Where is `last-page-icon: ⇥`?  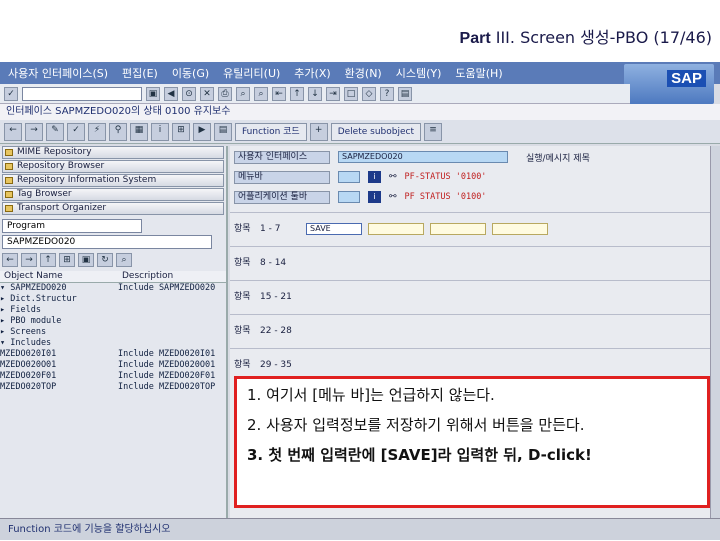 last-page-icon: ⇥ is located at coordinates (333, 93).